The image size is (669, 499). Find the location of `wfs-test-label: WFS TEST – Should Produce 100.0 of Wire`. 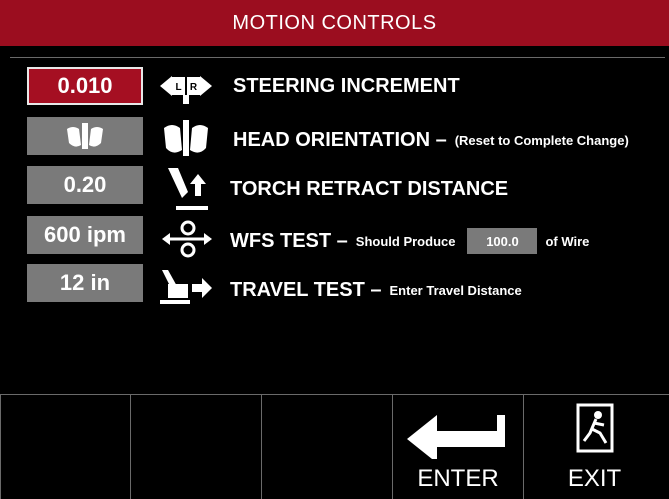

wfs-test-label: WFS TEST – Should Produce 100.0 of Wire is located at coordinates (409, 241).